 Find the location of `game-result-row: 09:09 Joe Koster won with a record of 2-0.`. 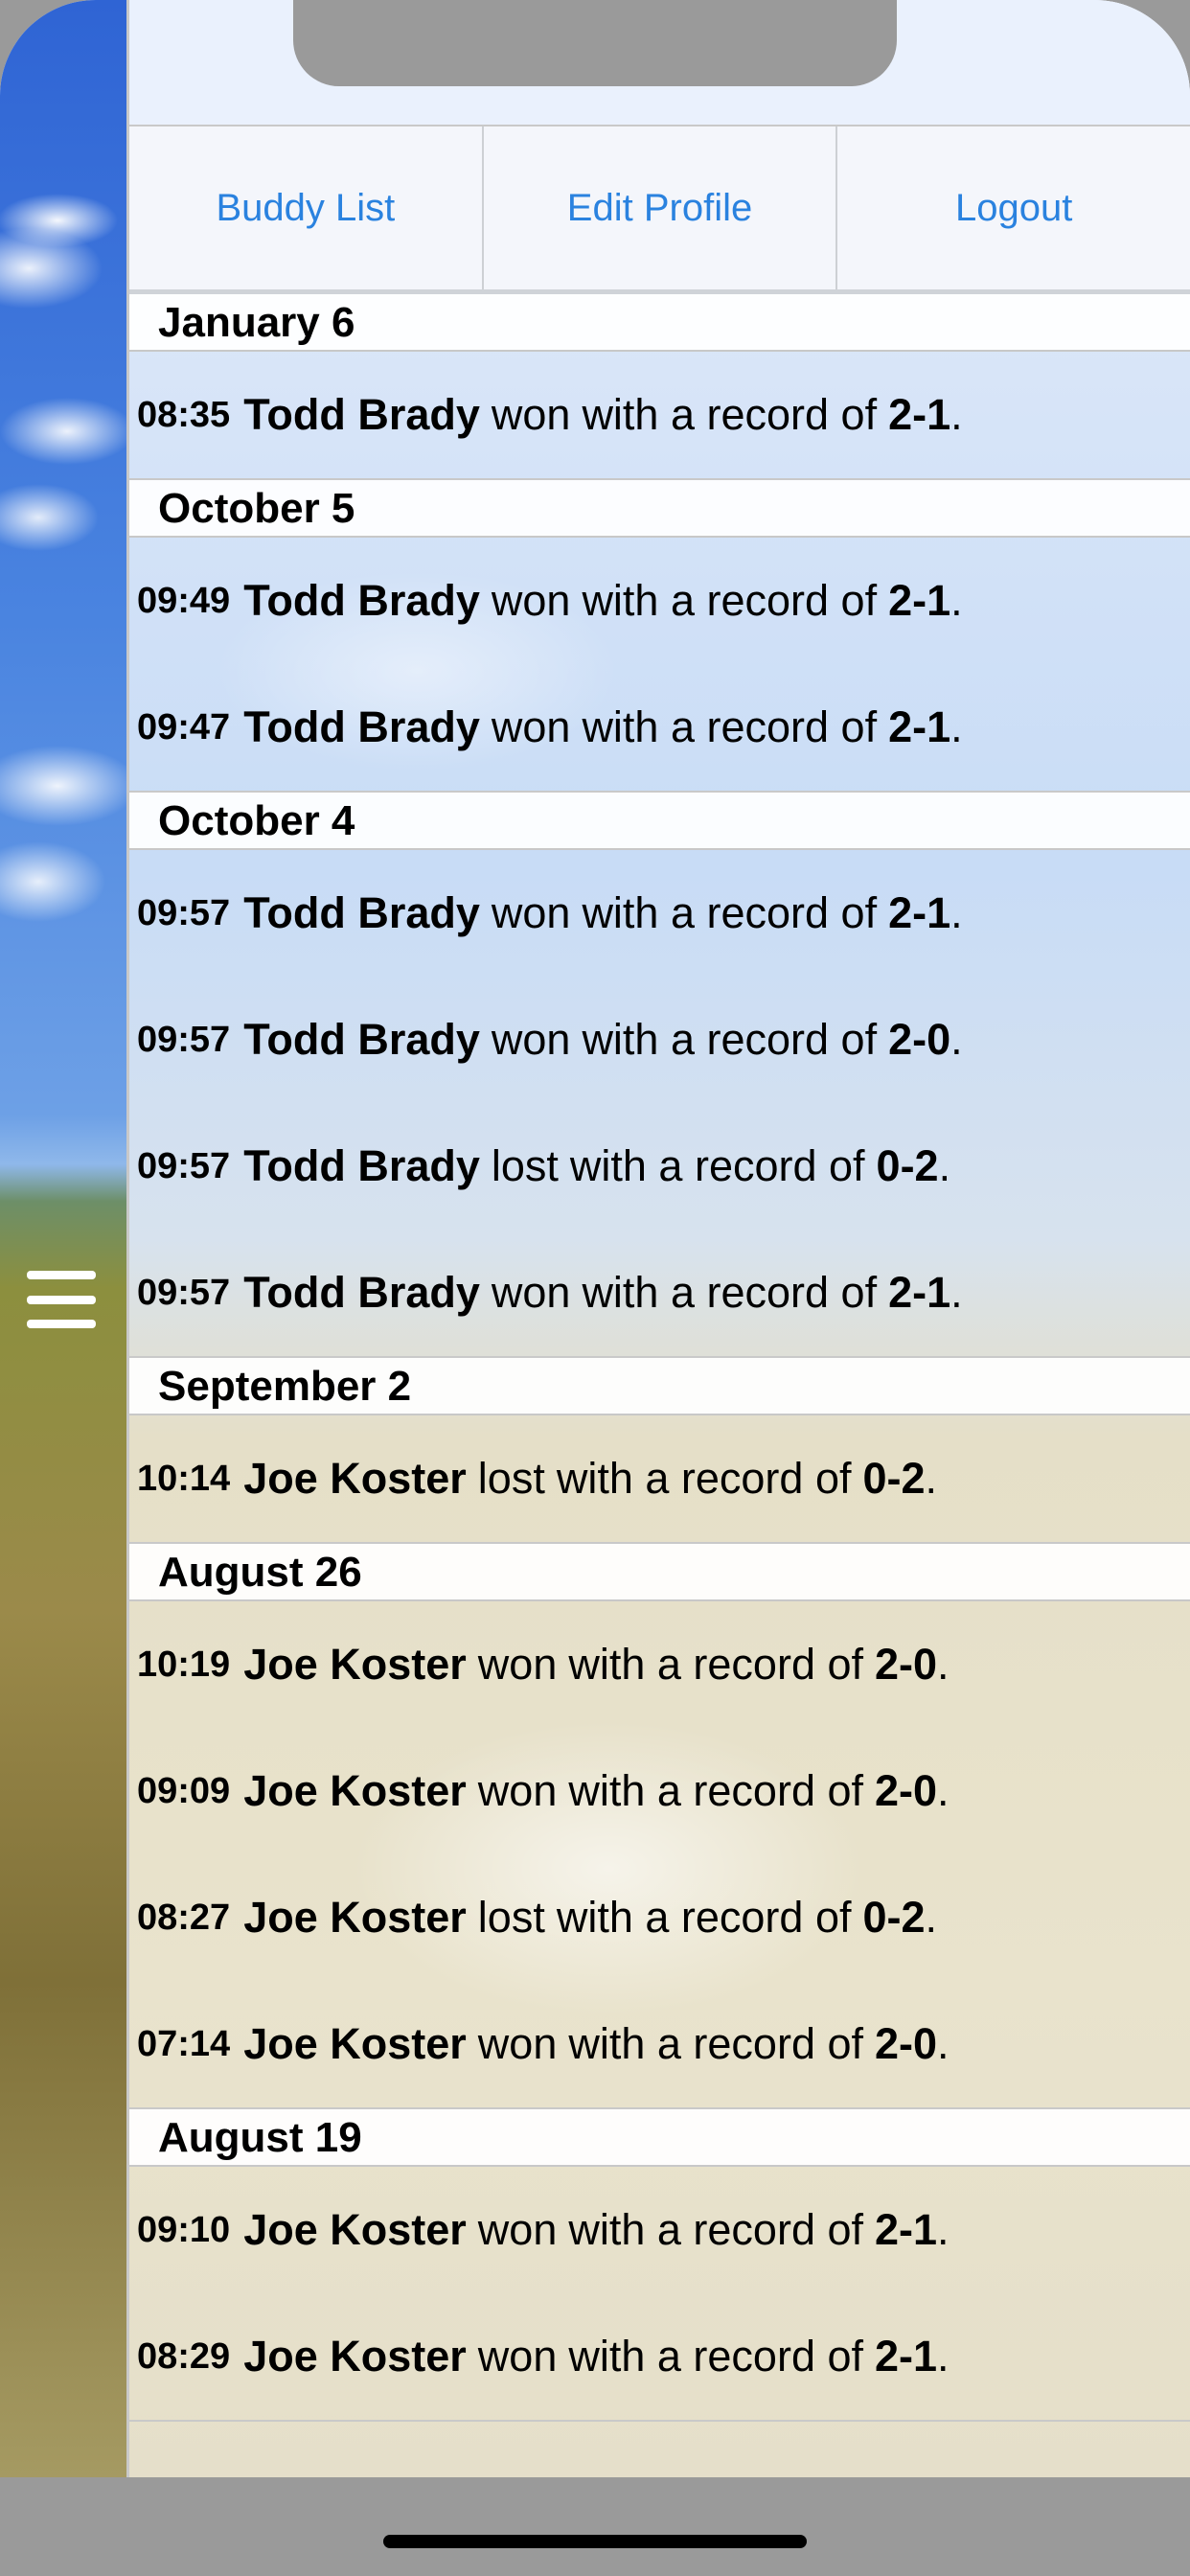

game-result-row: 09:09 Joe Koster won with a record of 2-0. is located at coordinates (660, 1791).